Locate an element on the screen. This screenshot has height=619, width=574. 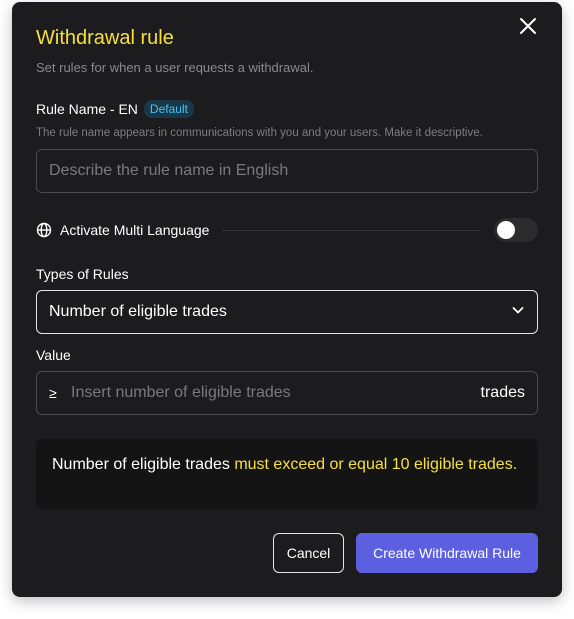
rule-name-label: Rule Name - EN Default is located at coordinates (115, 109).